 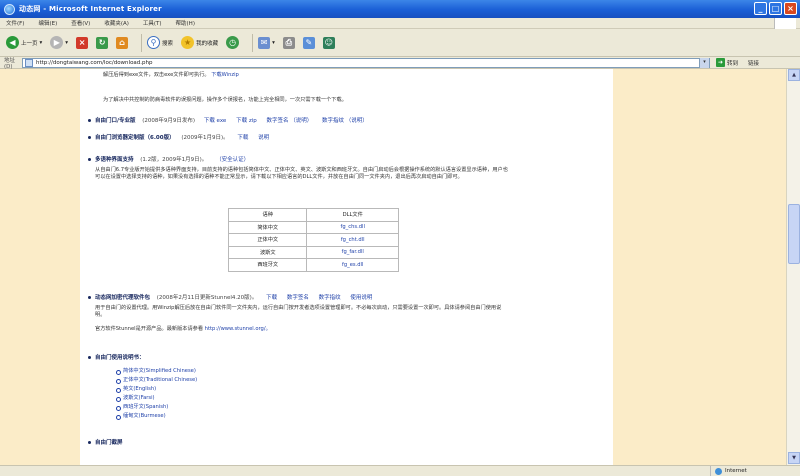 What do you see at coordinates (273, 43) in the screenshot?
I see `mail-dropdown-icon: ▾` at bounding box center [273, 43].